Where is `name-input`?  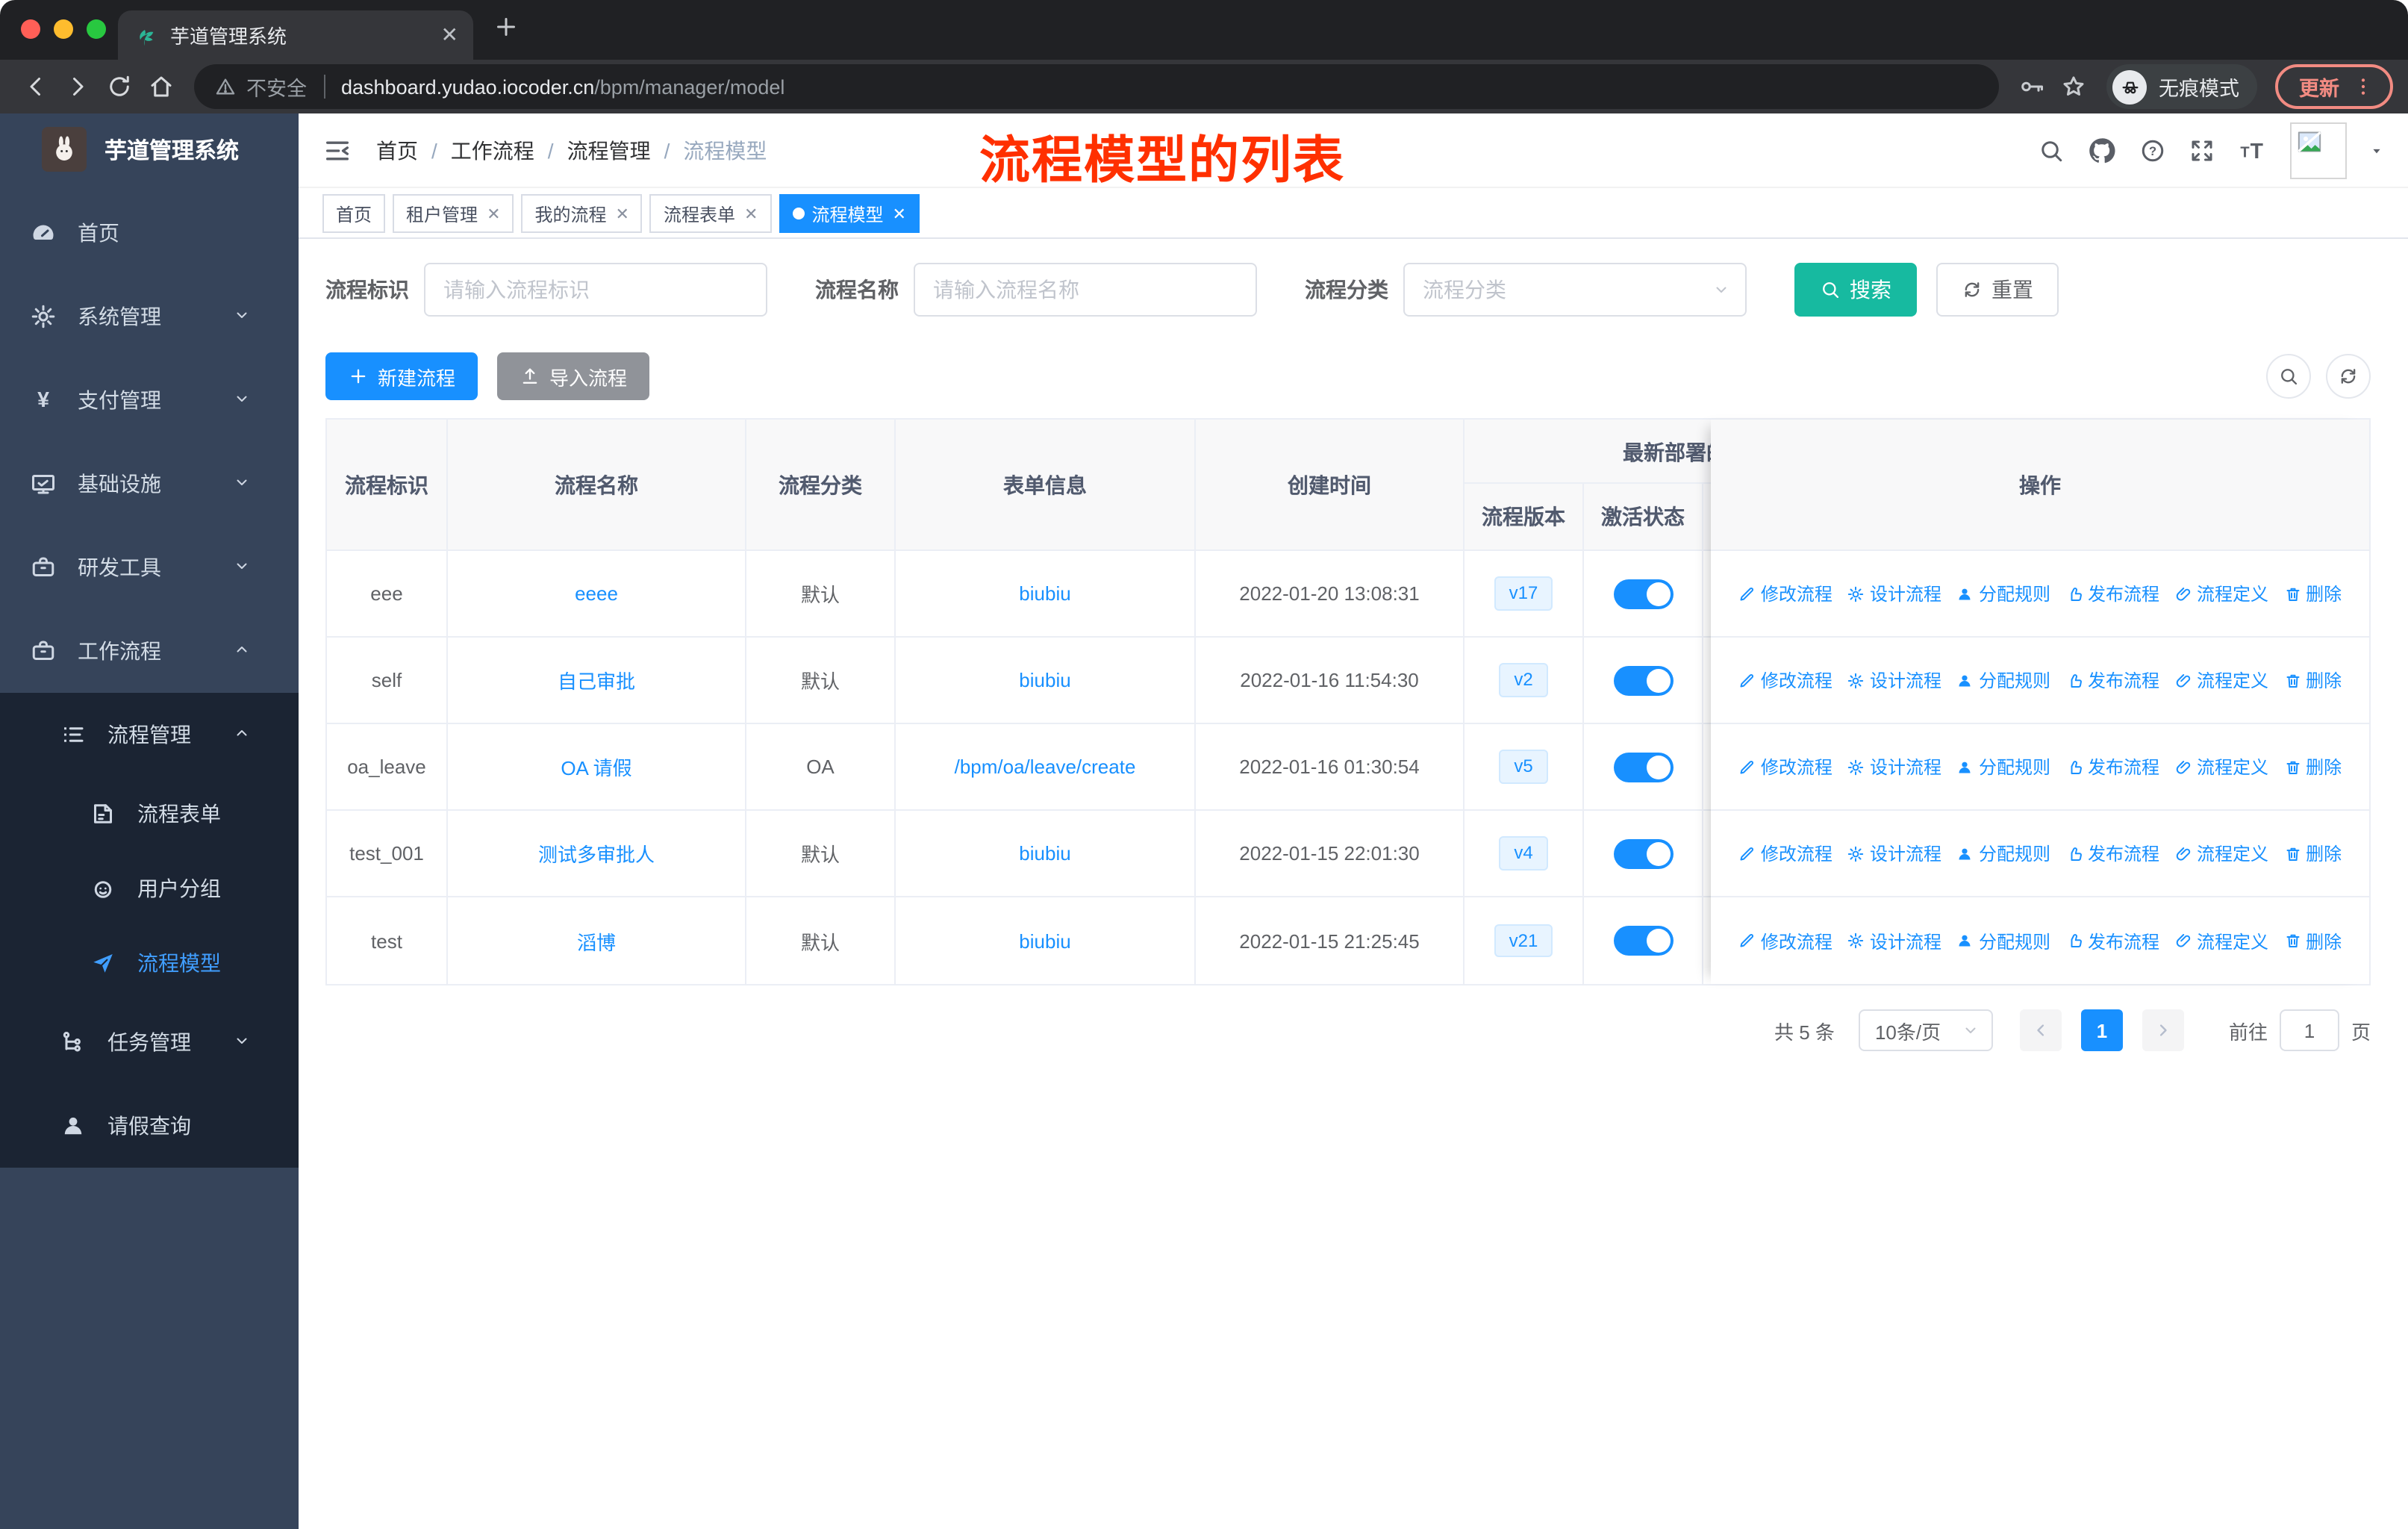
name-input is located at coordinates (1085, 290).